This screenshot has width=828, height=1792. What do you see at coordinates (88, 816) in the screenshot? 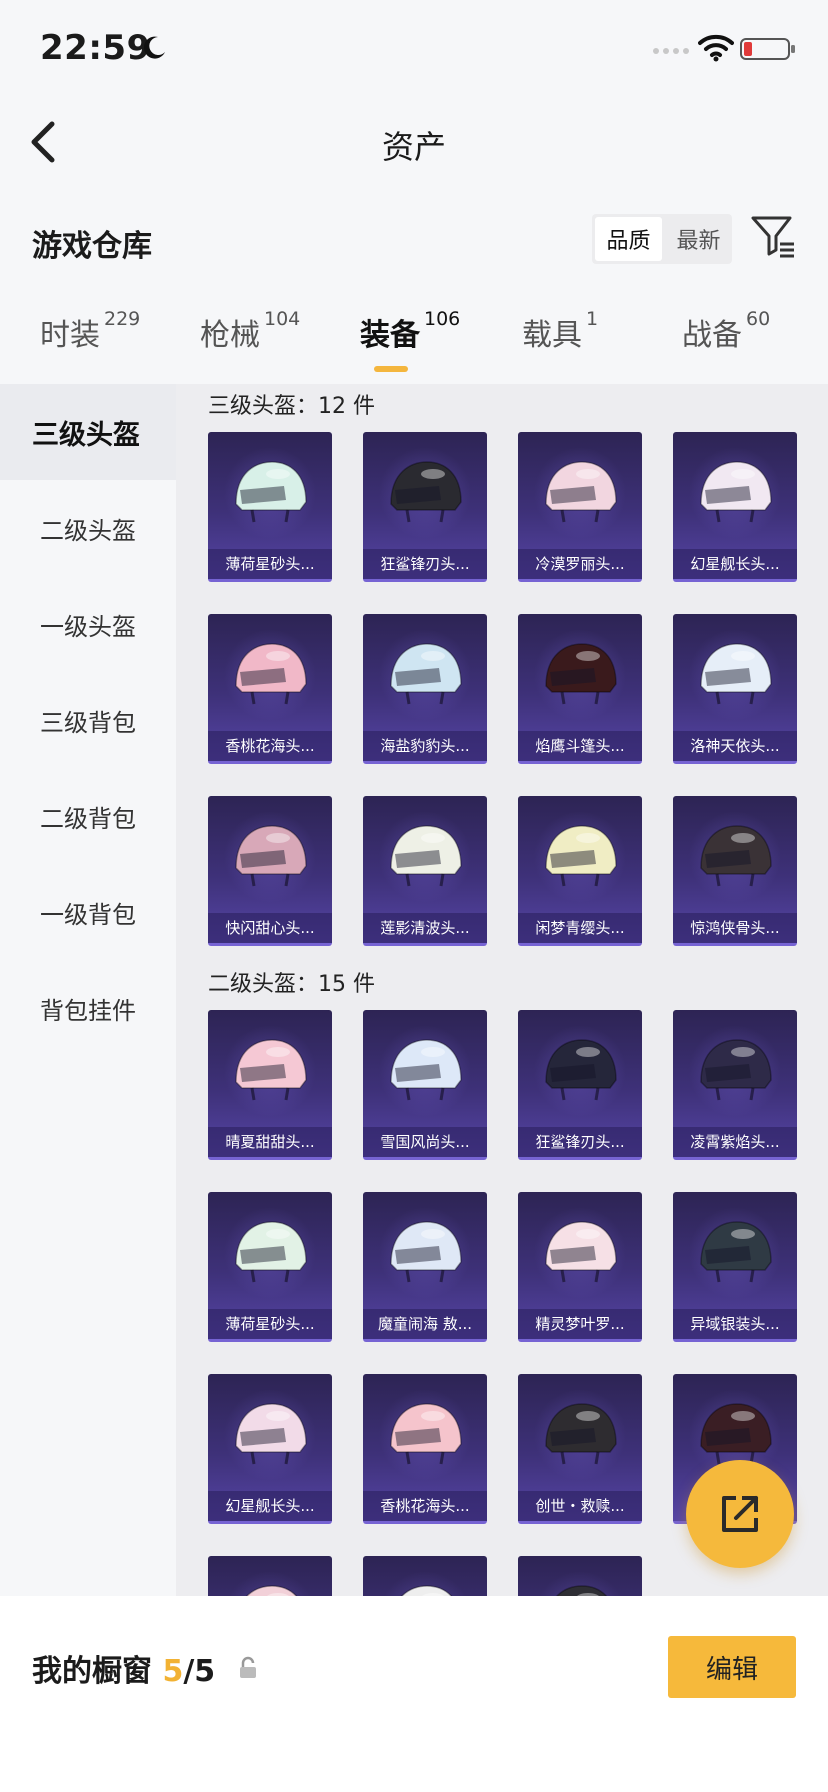
I see `sidebar-item-level2-backpack: 二级背包` at bounding box center [88, 816].